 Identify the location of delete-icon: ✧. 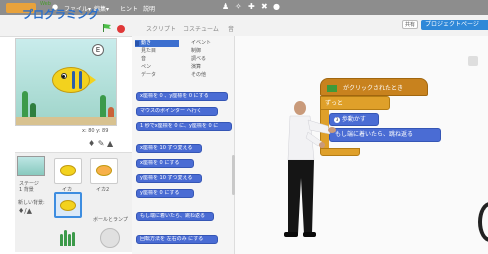
(238, 6).